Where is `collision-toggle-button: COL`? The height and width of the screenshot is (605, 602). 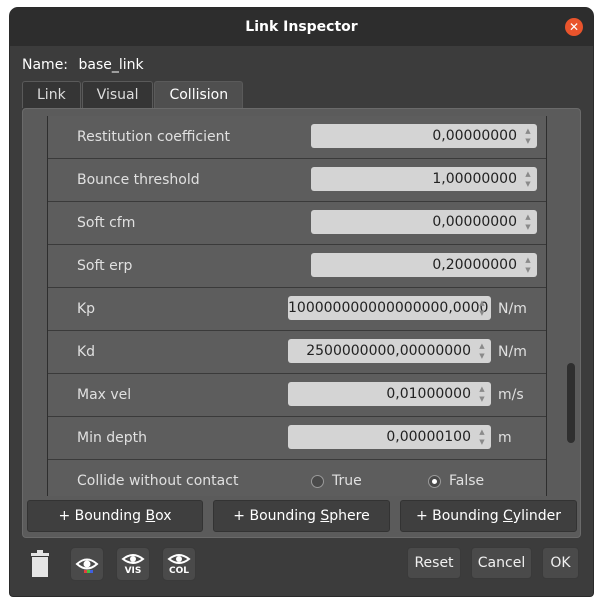
collision-toggle-button: COL is located at coordinates (179, 564).